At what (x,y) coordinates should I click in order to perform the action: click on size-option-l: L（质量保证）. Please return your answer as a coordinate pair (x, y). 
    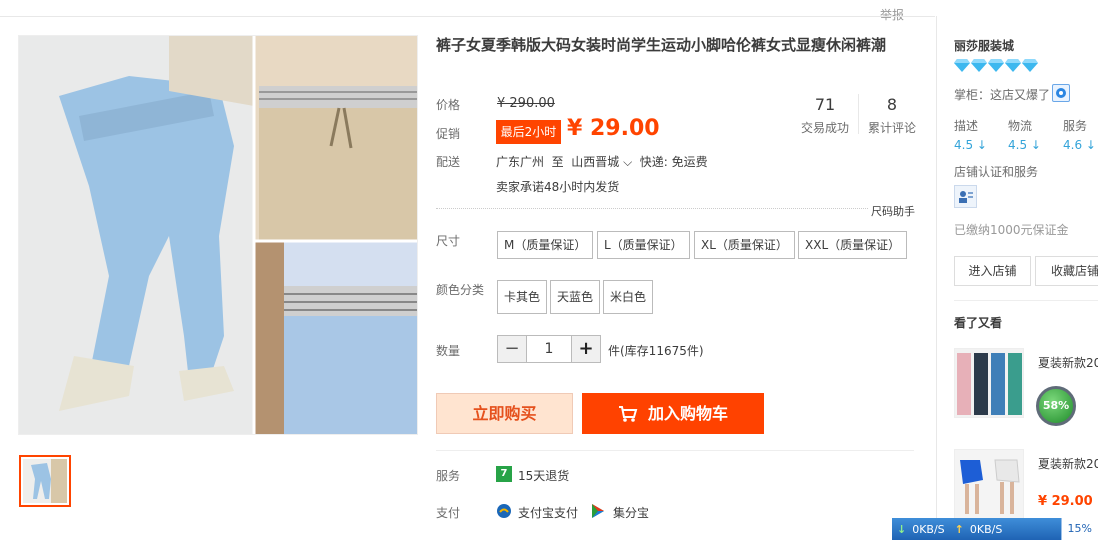
    Looking at the image, I should click on (643, 245).